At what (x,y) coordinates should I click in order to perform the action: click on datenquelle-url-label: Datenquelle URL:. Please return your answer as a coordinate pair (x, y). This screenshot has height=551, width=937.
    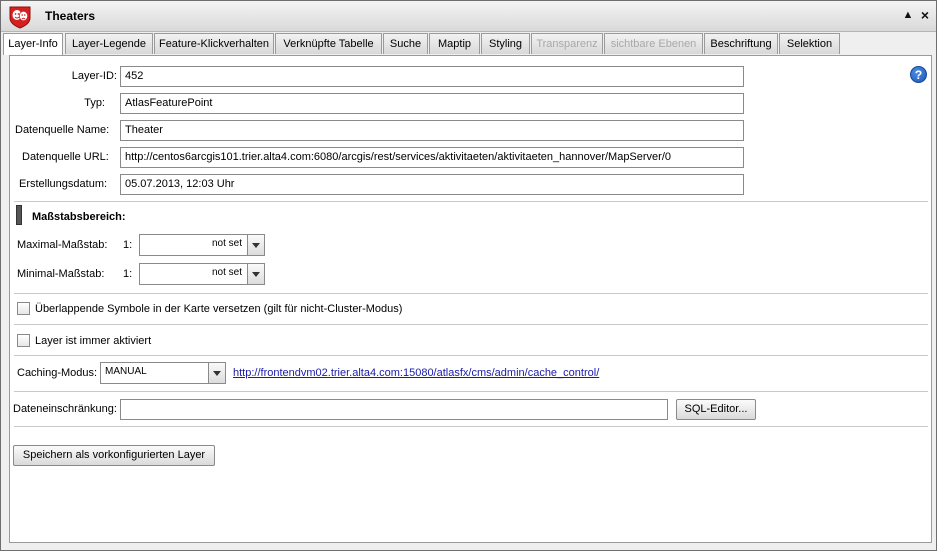
    Looking at the image, I should click on (65, 157).